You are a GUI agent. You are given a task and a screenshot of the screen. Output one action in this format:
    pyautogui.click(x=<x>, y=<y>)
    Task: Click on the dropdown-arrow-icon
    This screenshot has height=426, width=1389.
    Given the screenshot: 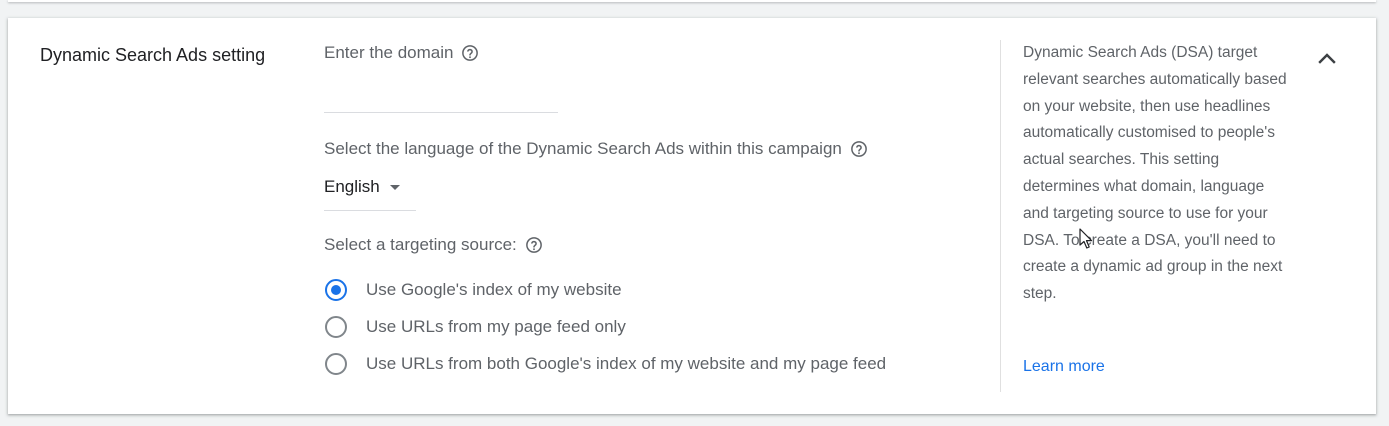 What is the action you would take?
    pyautogui.click(x=394, y=187)
    